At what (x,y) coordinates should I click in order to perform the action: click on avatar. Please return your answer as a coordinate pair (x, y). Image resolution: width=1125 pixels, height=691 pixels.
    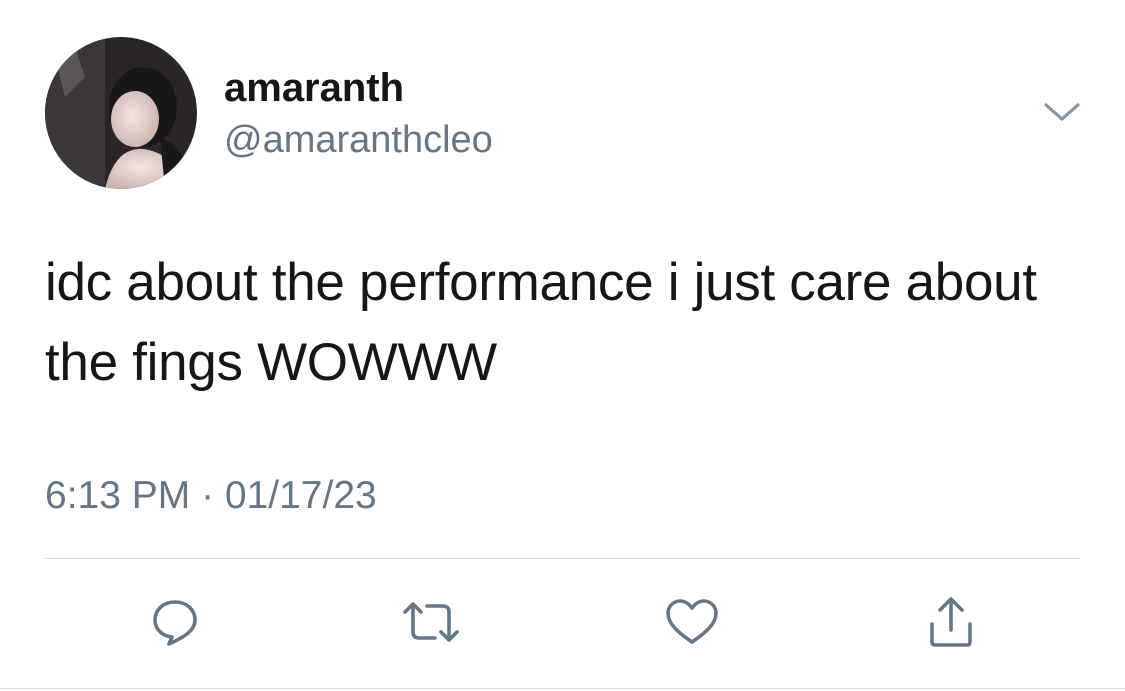
    Looking at the image, I should click on (121, 113).